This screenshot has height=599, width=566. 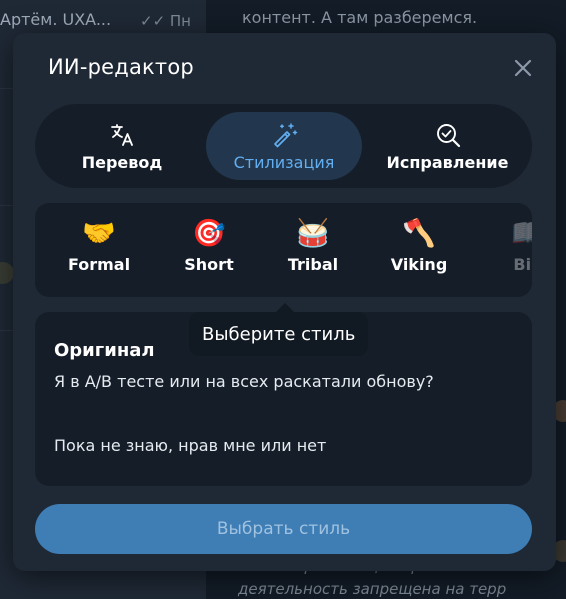 What do you see at coordinates (372, 589) in the screenshot?
I see `message-text: деятельность запрещена на терр` at bounding box center [372, 589].